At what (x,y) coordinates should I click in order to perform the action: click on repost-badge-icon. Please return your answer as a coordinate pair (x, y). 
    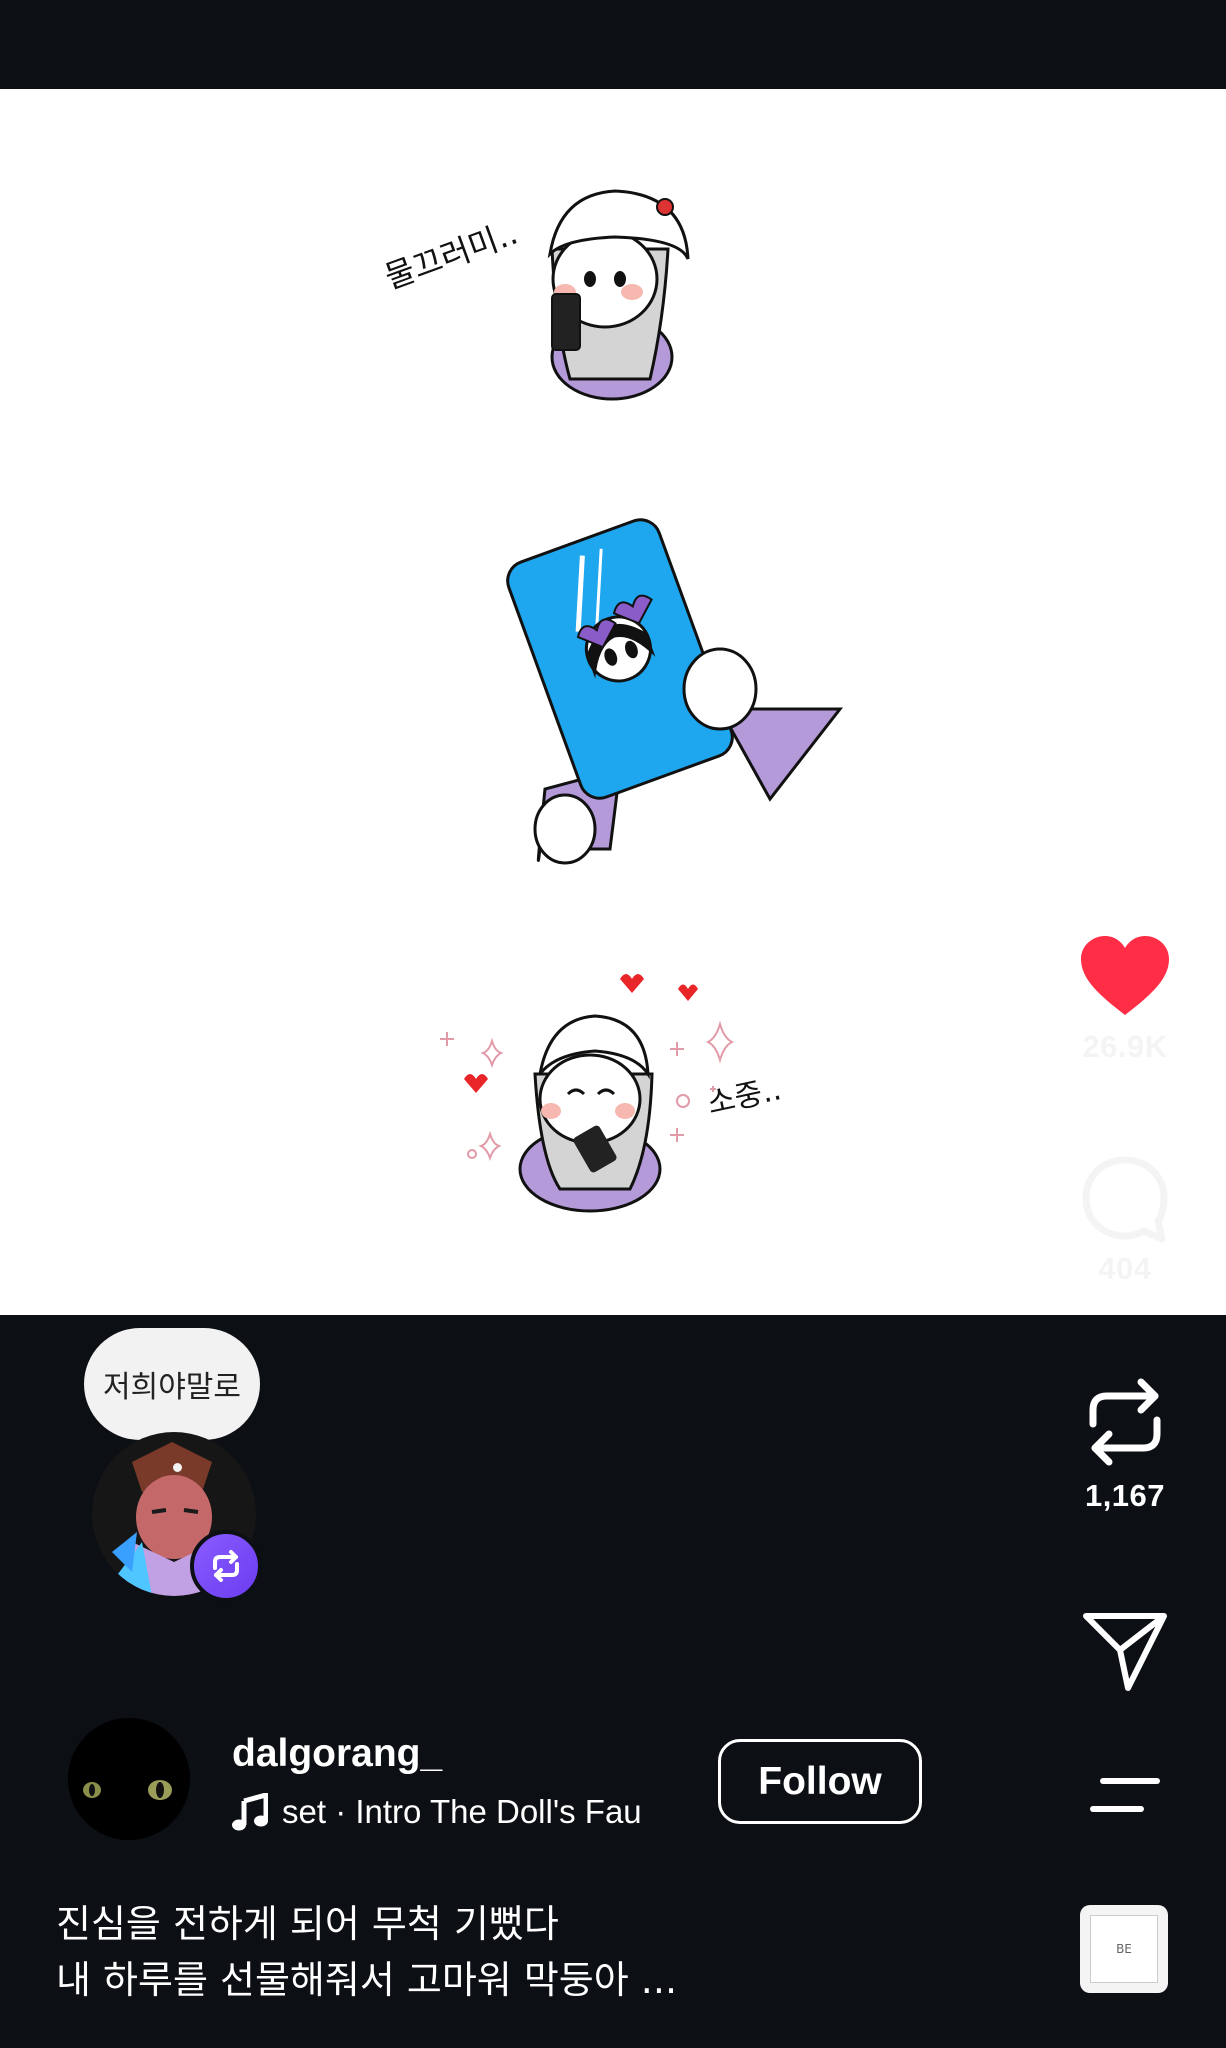
    Looking at the image, I should click on (226, 1566).